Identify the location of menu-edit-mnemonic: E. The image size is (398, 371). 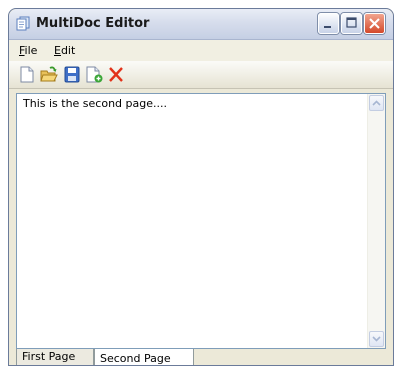
(57, 50).